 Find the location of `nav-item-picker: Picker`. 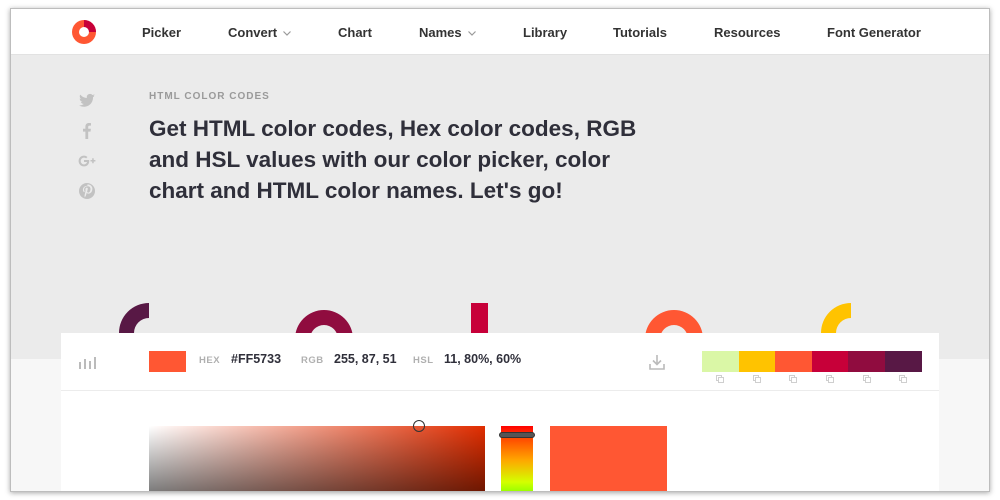

nav-item-picker: Picker is located at coordinates (161, 32).